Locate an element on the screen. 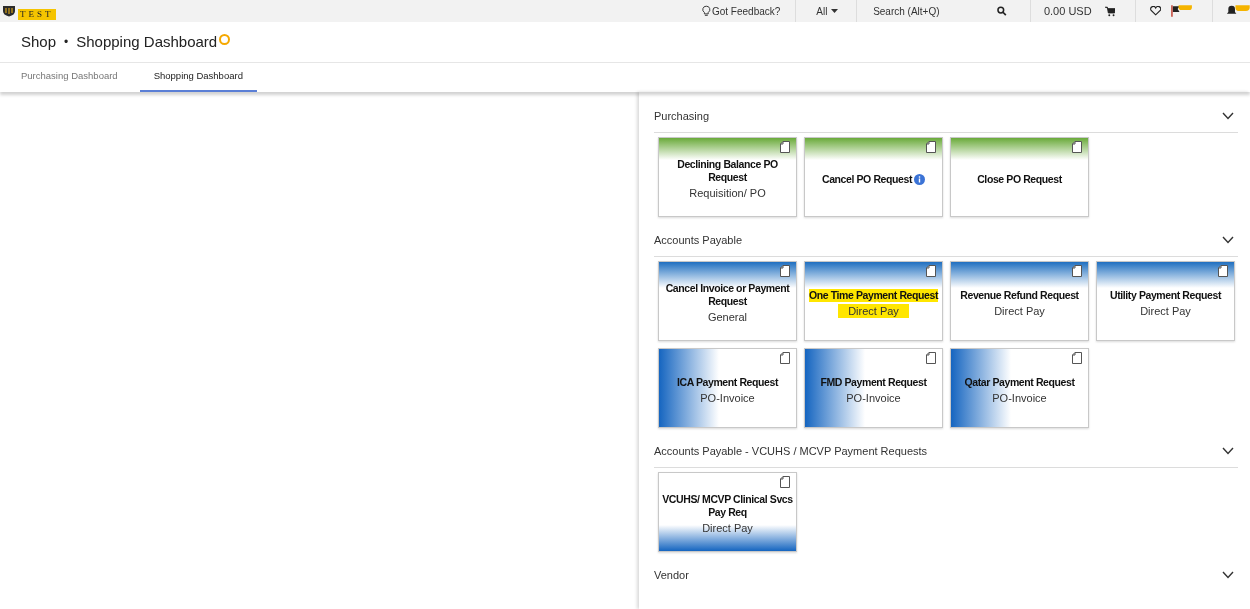  request-tile: Revenue Refund Request Direct Pay is located at coordinates (1019, 301).